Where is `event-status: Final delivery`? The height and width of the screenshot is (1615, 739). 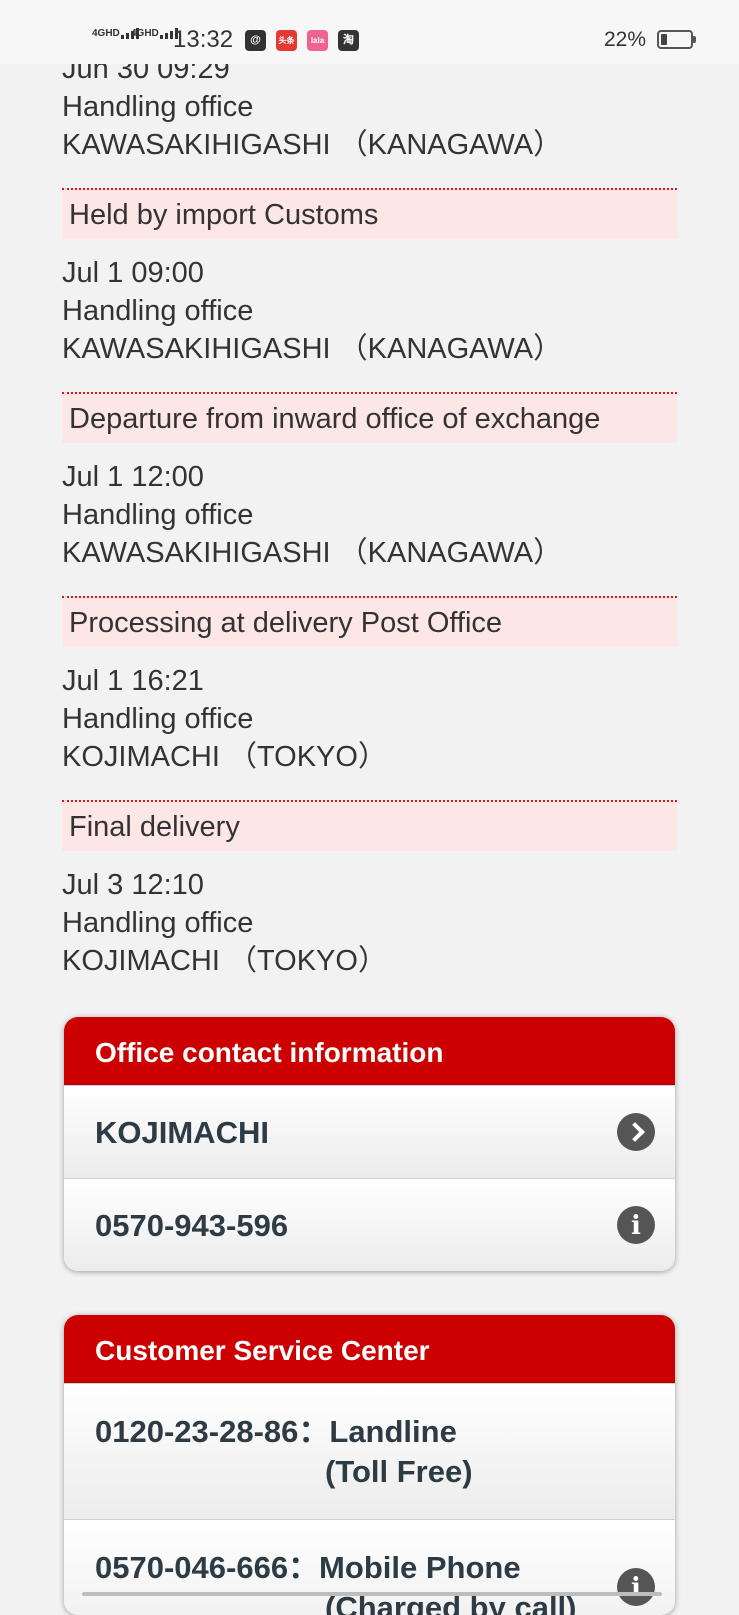 event-status: Final delivery is located at coordinates (369, 825).